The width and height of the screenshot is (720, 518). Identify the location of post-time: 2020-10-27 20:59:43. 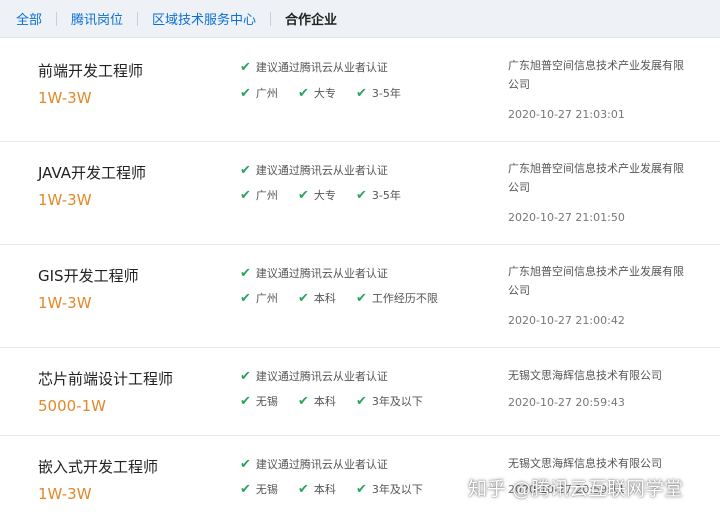
(566, 402).